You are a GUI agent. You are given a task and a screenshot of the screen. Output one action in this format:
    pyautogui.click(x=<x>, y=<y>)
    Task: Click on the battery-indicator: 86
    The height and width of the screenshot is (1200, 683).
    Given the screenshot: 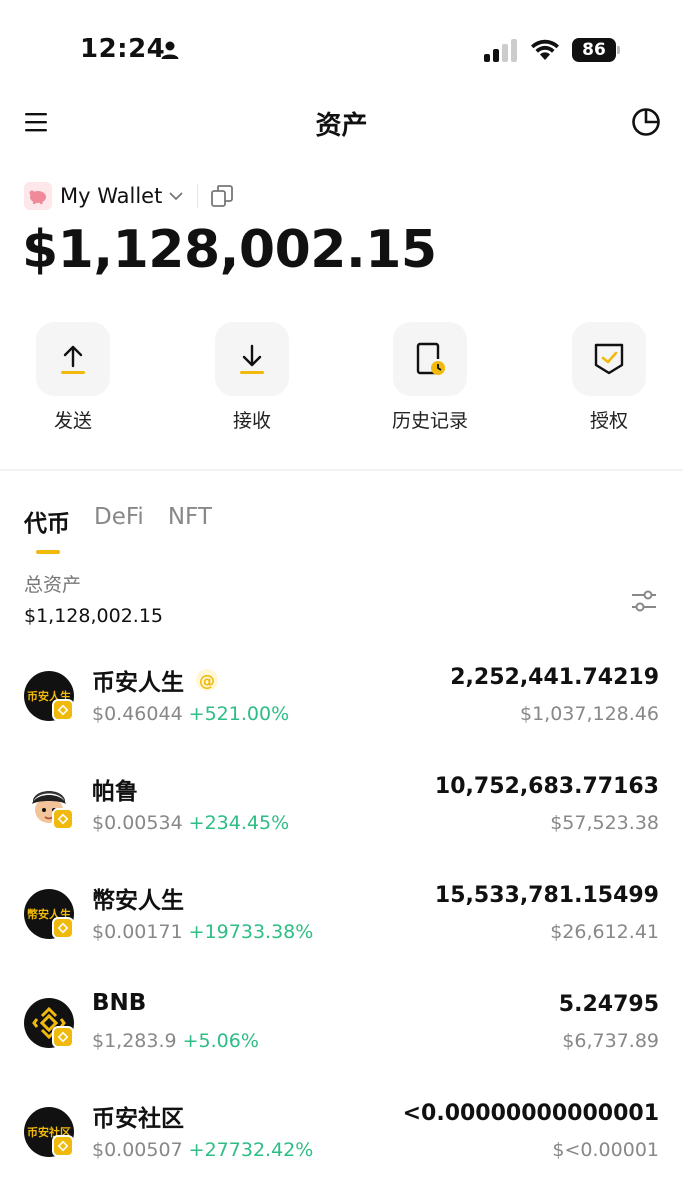 What is the action you would take?
    pyautogui.click(x=596, y=50)
    